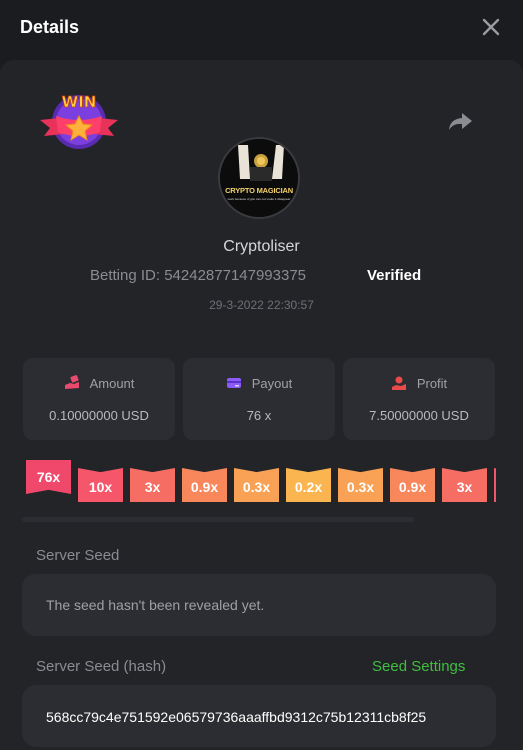  What do you see at coordinates (272, 383) in the screenshot?
I see `stat-payout-label: Payout` at bounding box center [272, 383].